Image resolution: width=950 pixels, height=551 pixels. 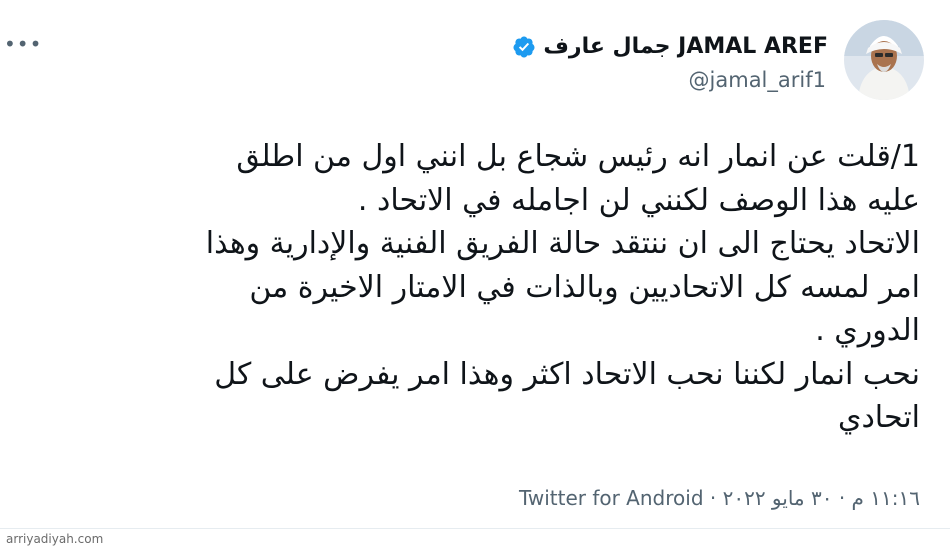 I want to click on more-horizontal-icon: •••, so click(x=23, y=44).